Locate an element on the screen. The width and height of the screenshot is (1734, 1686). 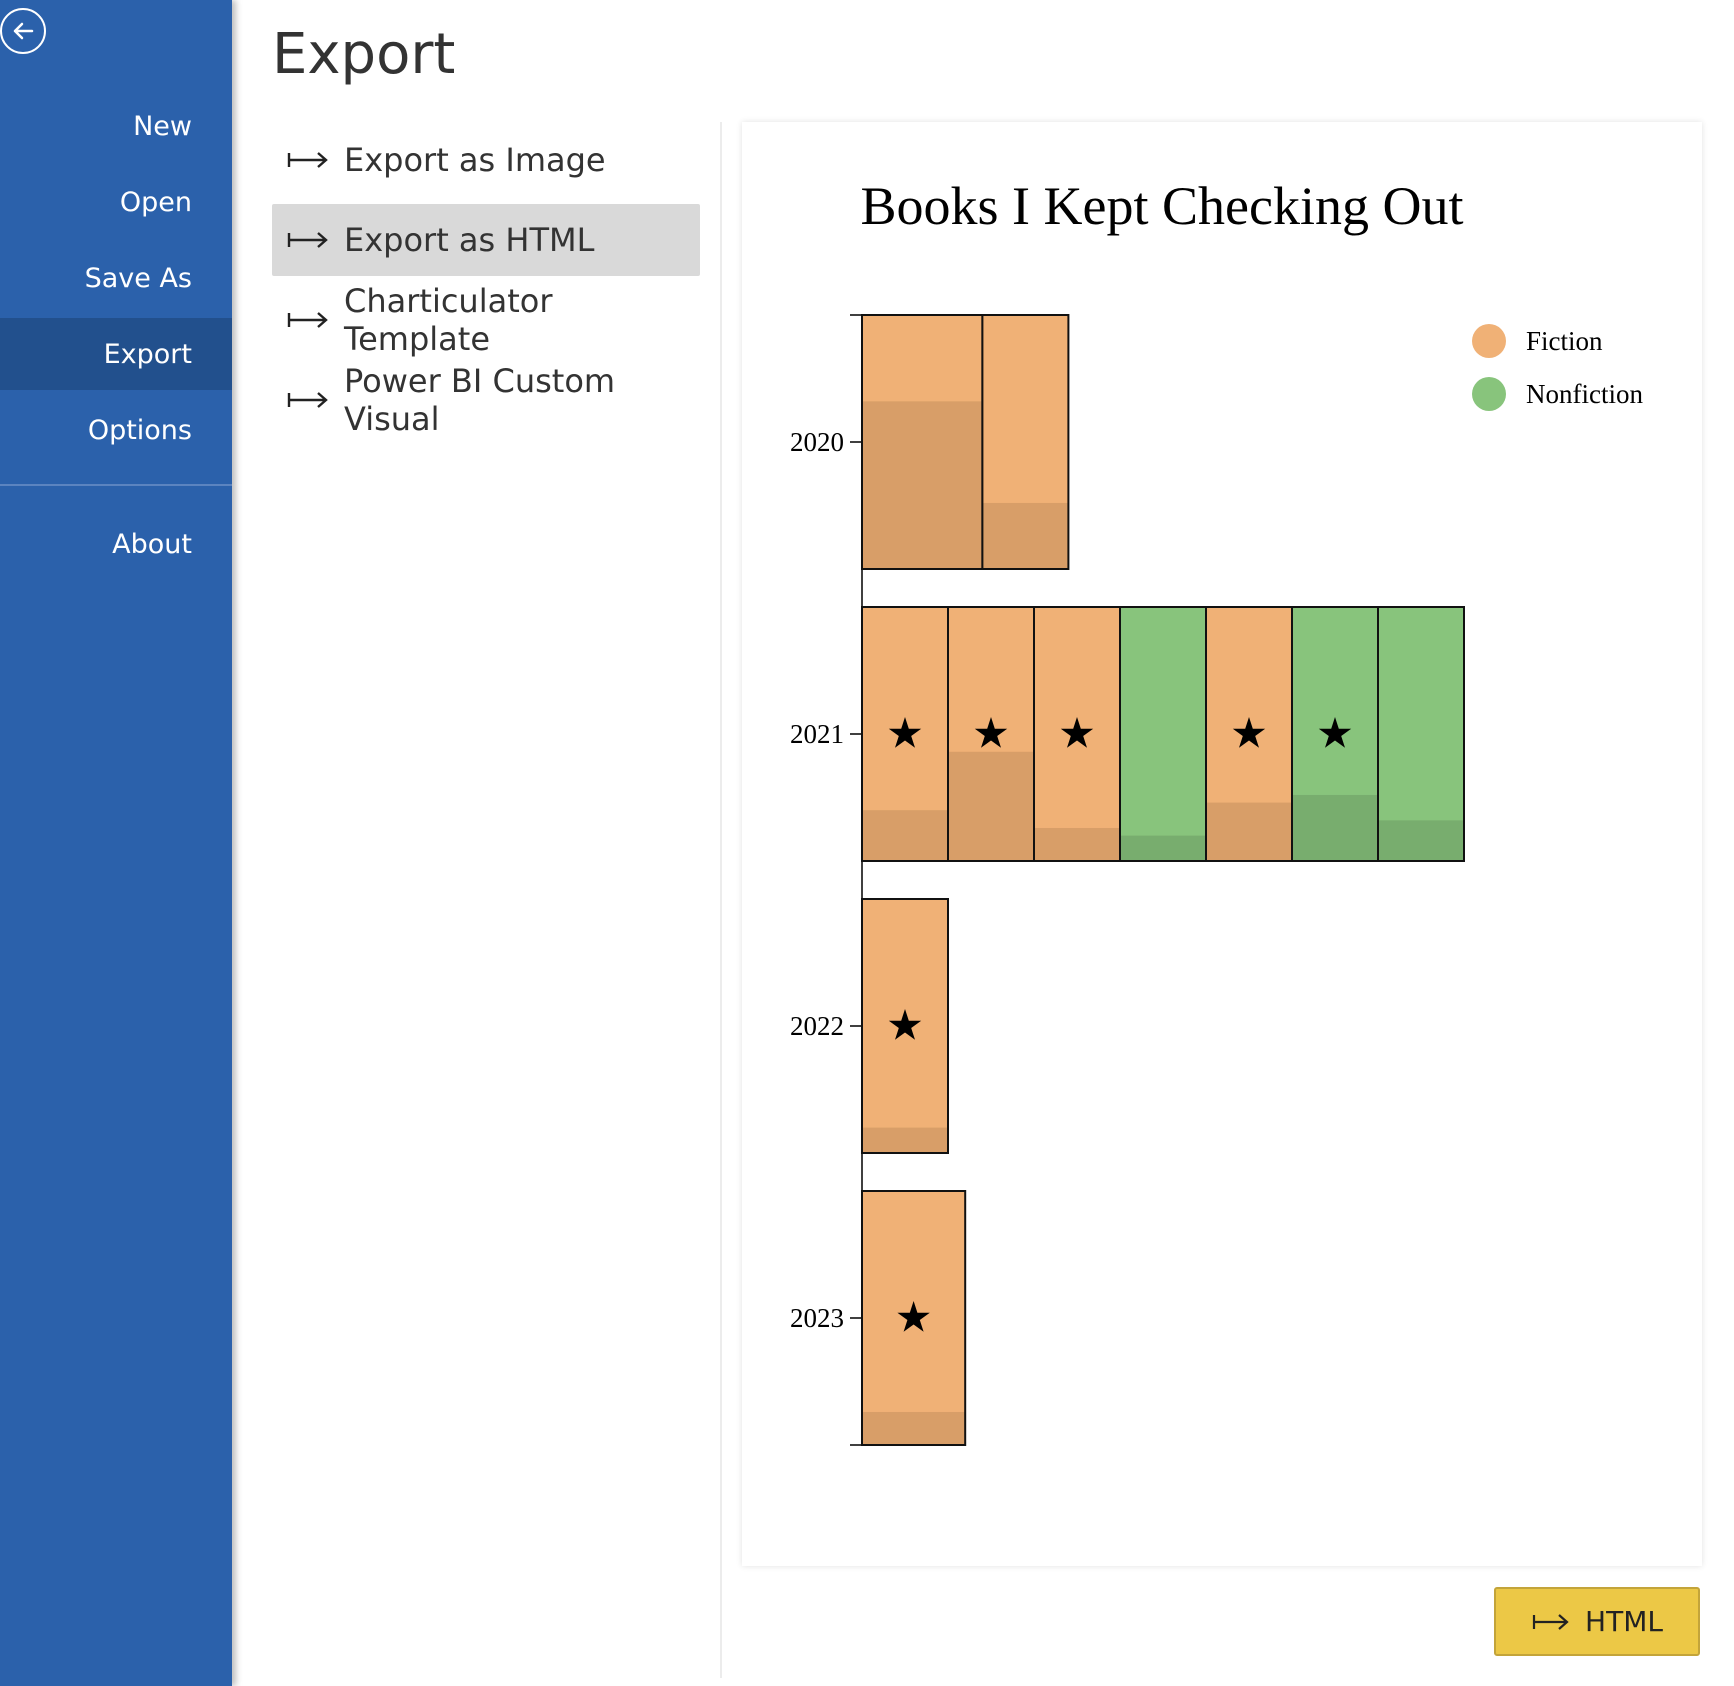
menu-item-label: Power BI Custom Visual is located at coordinates (480, 400).